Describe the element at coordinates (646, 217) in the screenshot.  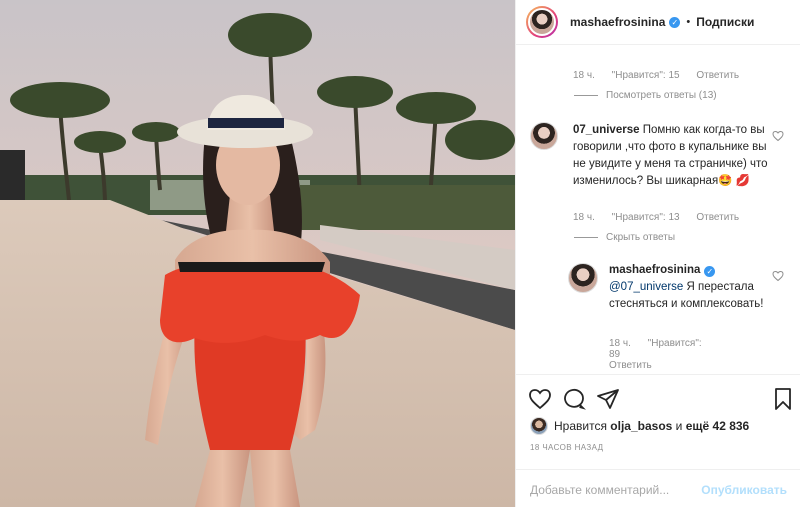
I see `comment-likes: "Нравится": 13` at that location.